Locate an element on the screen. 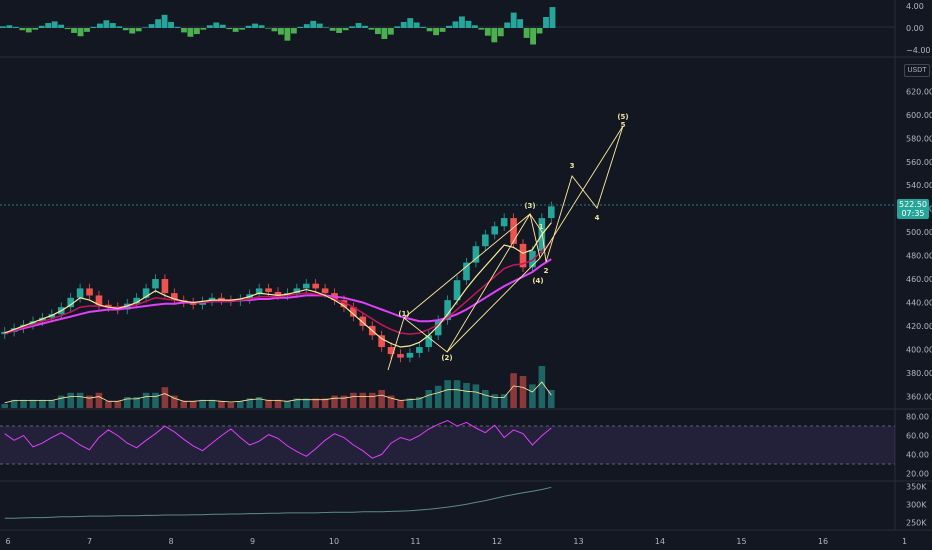 This screenshot has height=550, width=932. wave-label: (1) is located at coordinates (403, 314).